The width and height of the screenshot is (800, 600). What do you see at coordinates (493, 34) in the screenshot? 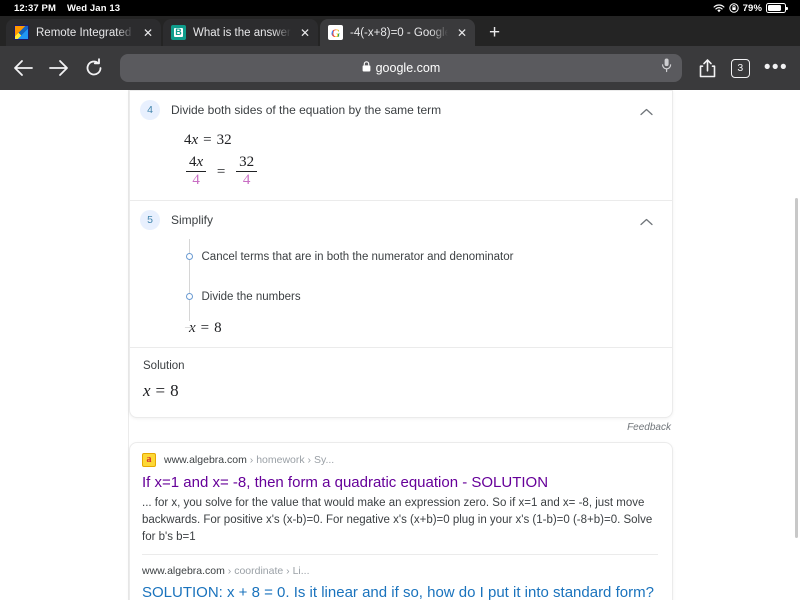
I see `new-tab-button: +` at bounding box center [493, 34].